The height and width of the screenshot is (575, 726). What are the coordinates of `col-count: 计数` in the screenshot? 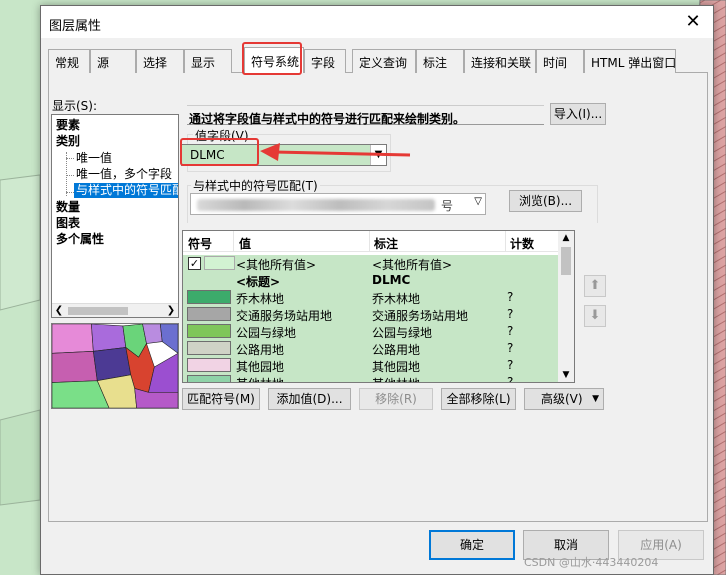 It's located at (522, 243).